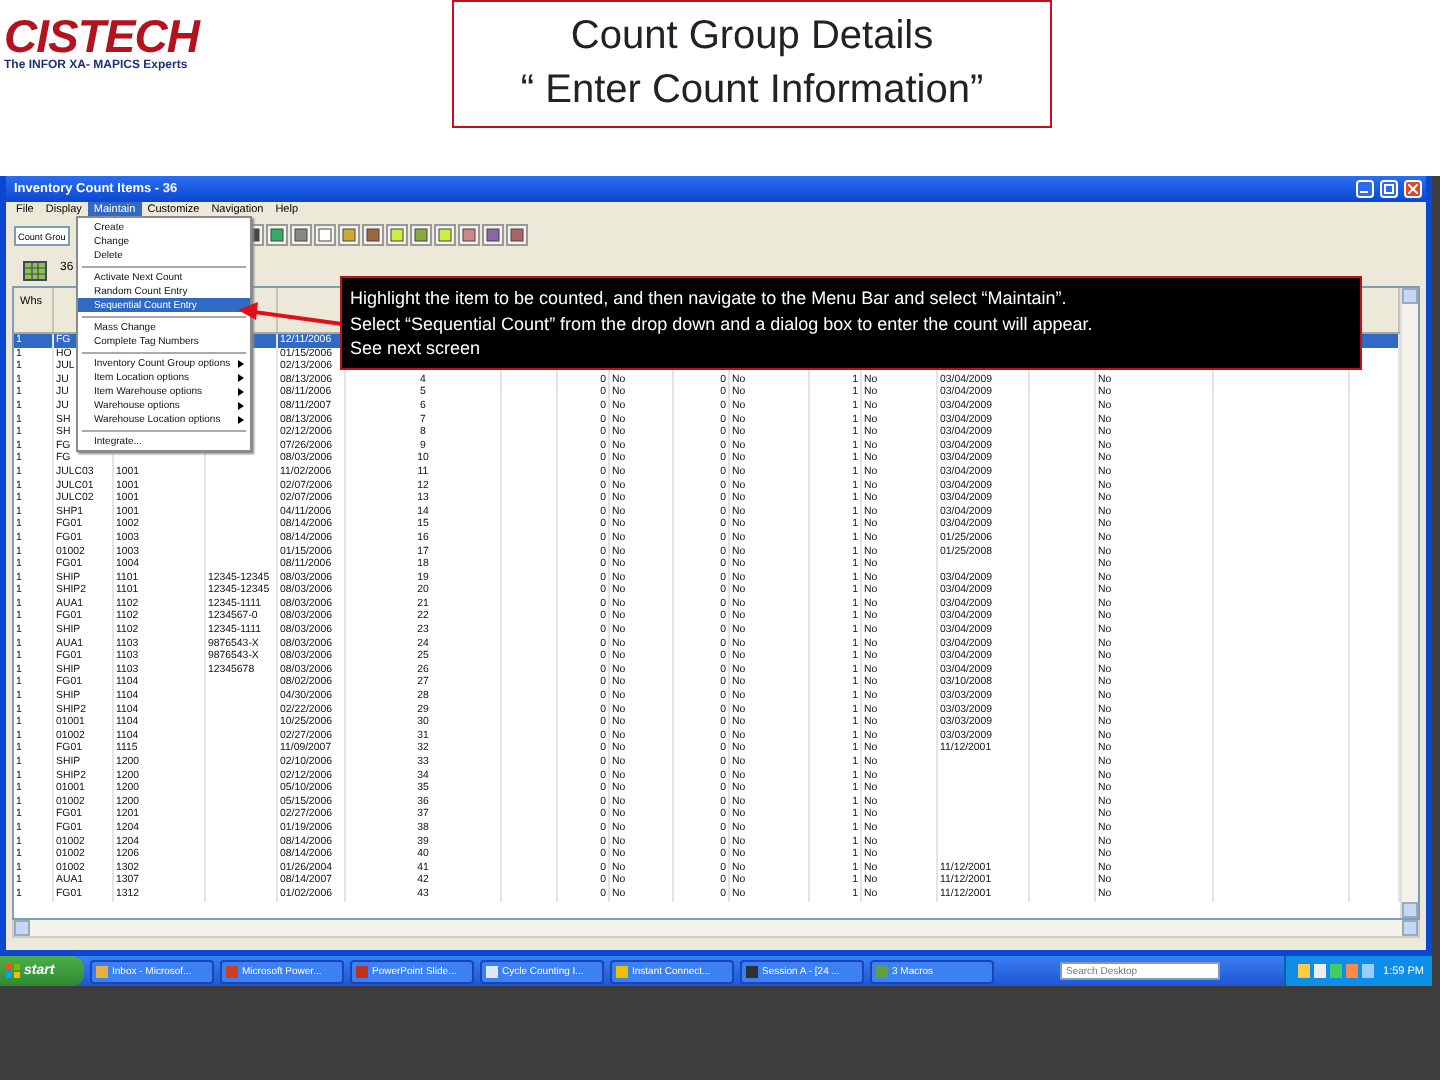  I want to click on maximize-button, so click(1389, 189).